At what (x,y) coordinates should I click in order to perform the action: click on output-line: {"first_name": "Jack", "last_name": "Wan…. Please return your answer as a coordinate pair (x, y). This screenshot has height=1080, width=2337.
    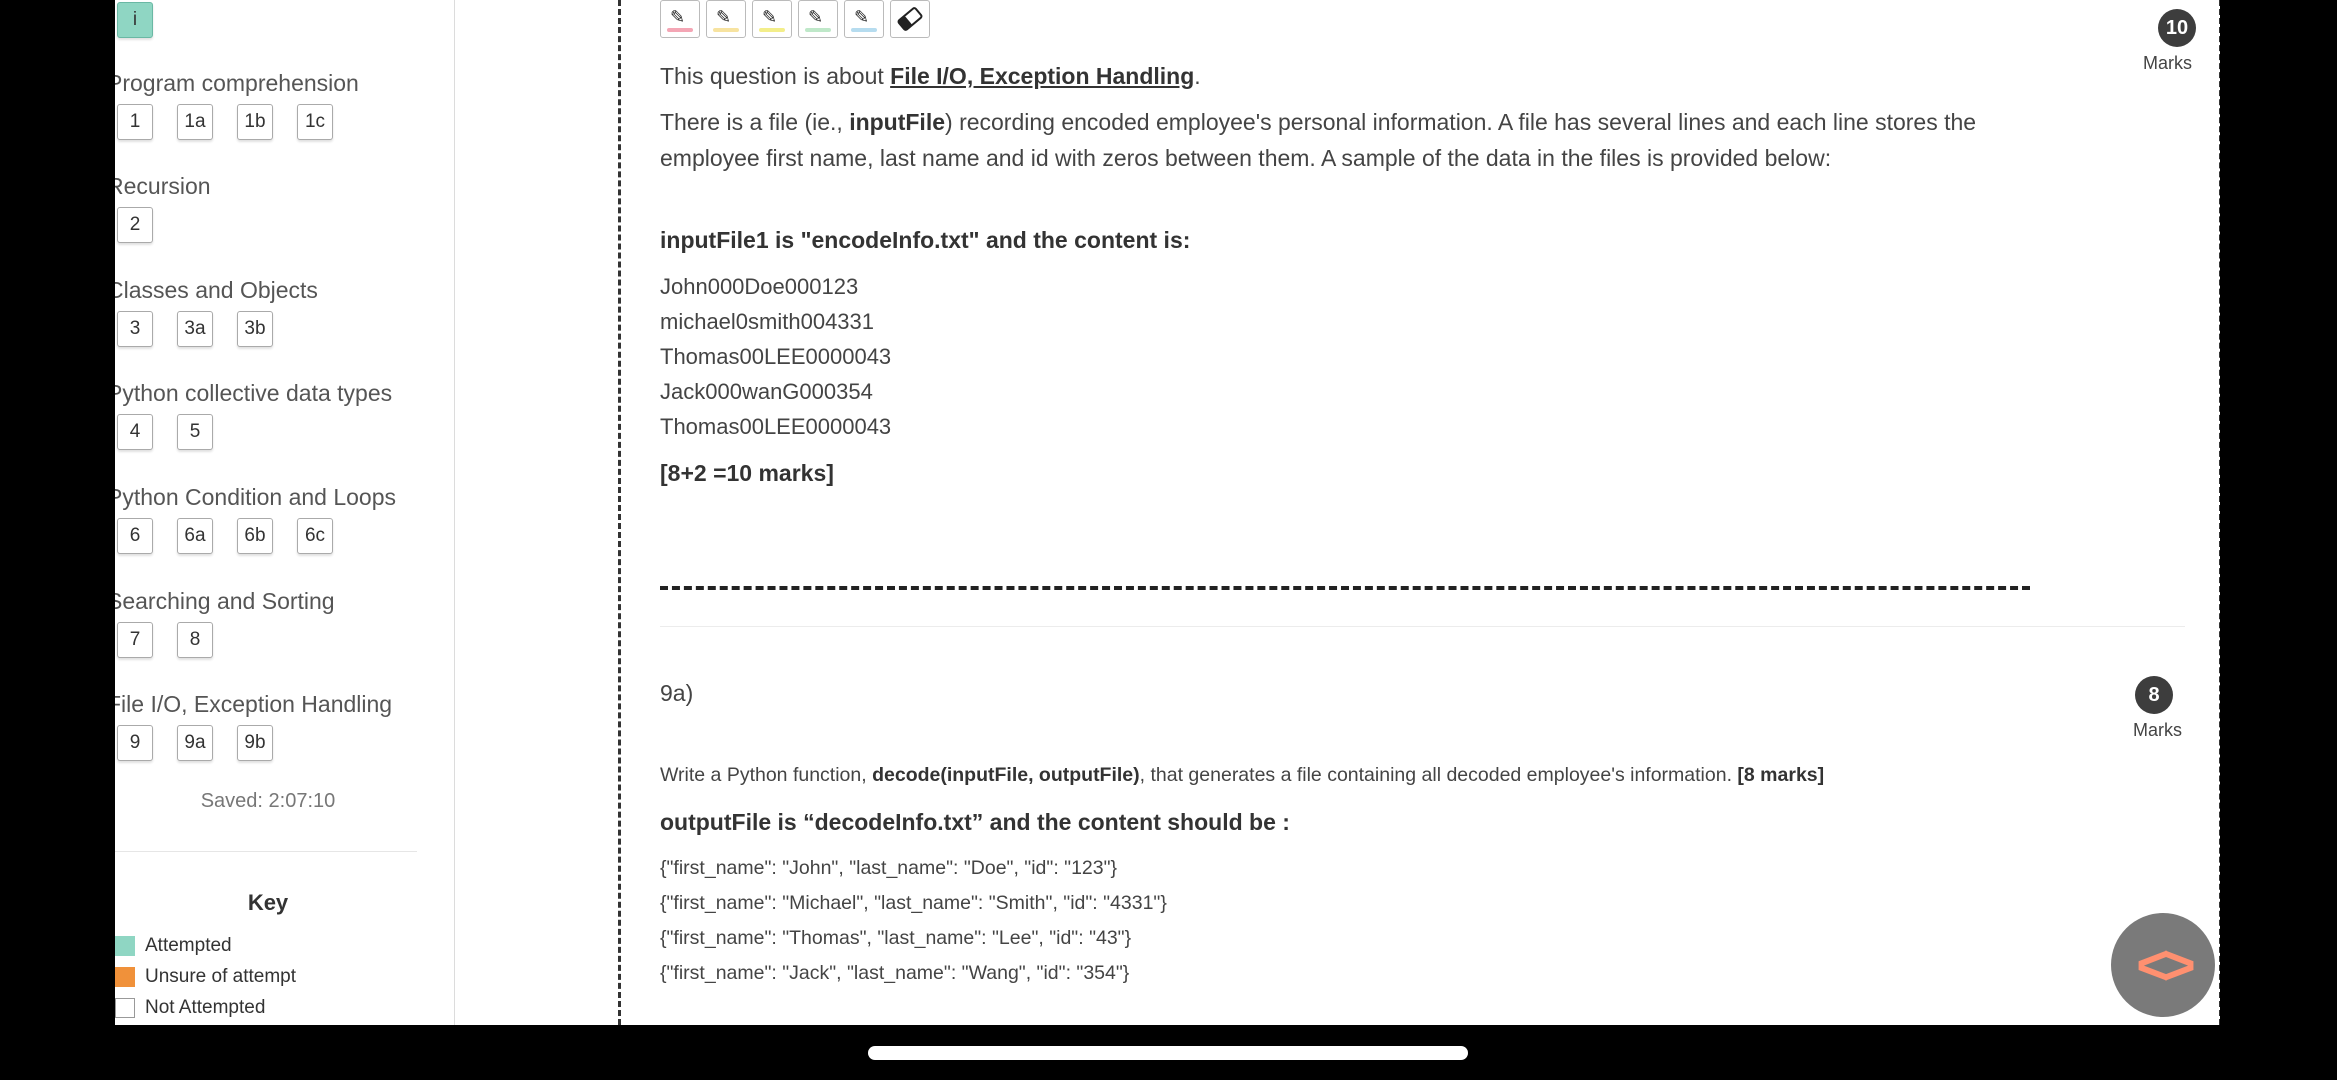
    Looking at the image, I should click on (895, 973).